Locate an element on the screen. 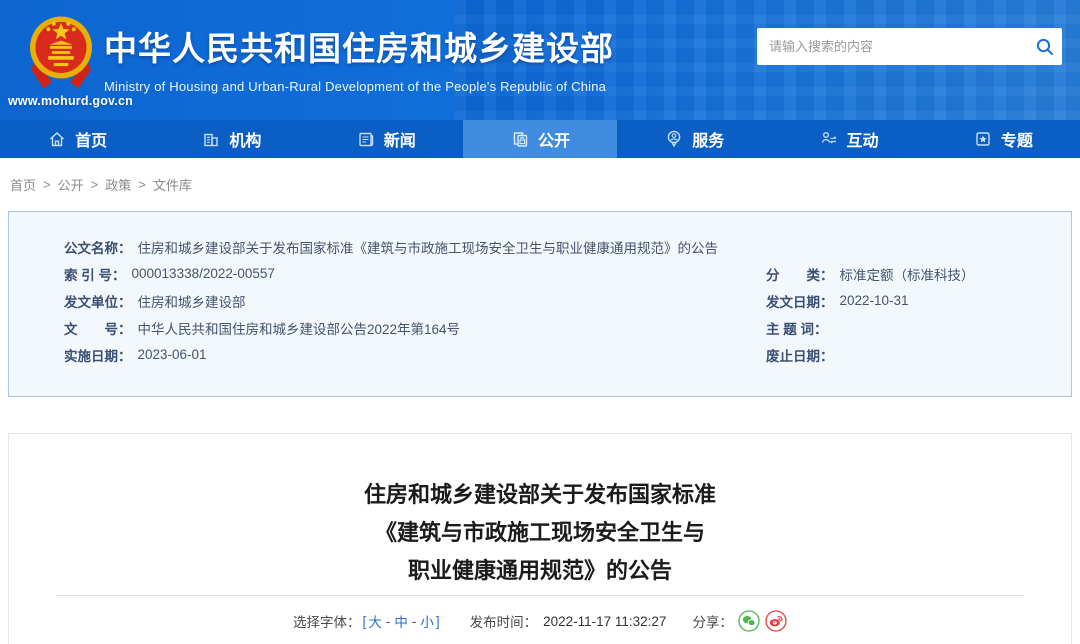 The width and height of the screenshot is (1080, 644). meta-label: 主 题 词： is located at coordinates (797, 329).